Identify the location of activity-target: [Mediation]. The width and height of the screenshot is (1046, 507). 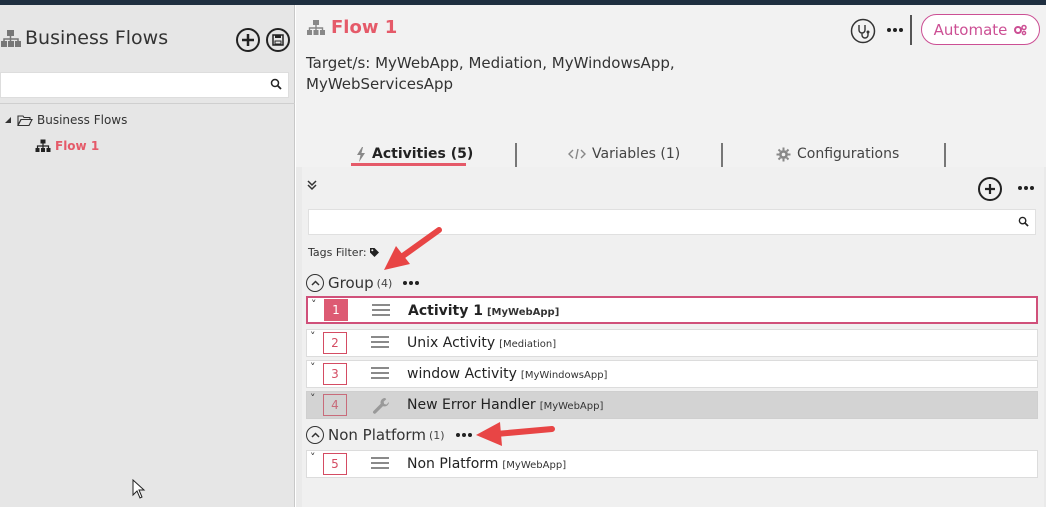
(528, 344).